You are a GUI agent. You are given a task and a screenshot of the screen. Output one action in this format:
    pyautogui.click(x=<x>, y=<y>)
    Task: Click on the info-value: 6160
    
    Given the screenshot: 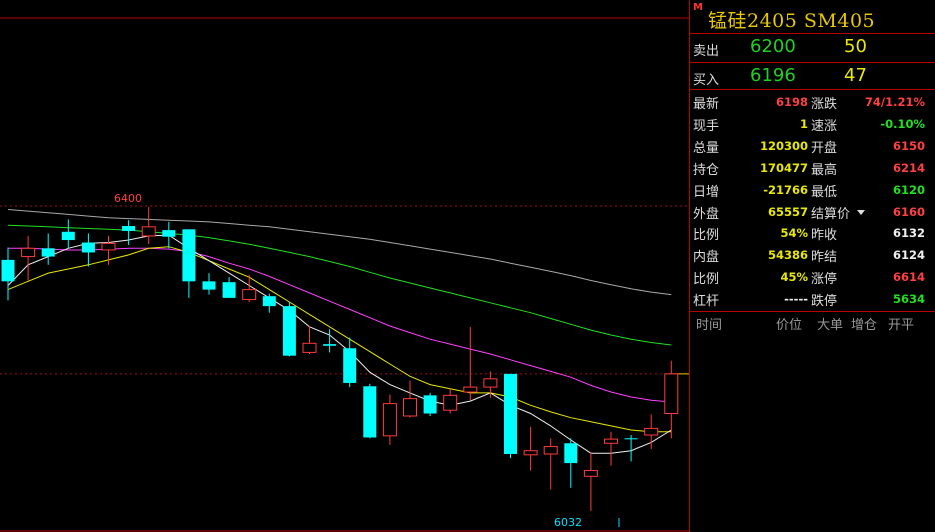 What is the action you would take?
    pyautogui.click(x=908, y=211)
    